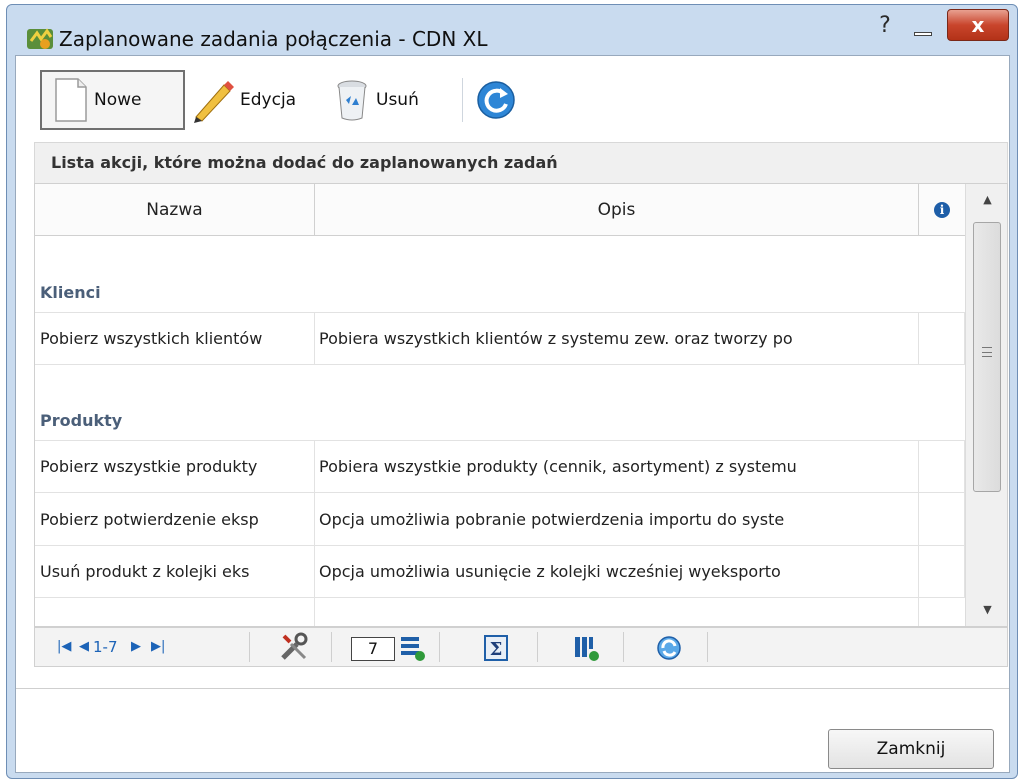 The width and height of the screenshot is (1024, 783). What do you see at coordinates (84, 647) in the screenshot?
I see `prev-page-icon: ◀` at bounding box center [84, 647].